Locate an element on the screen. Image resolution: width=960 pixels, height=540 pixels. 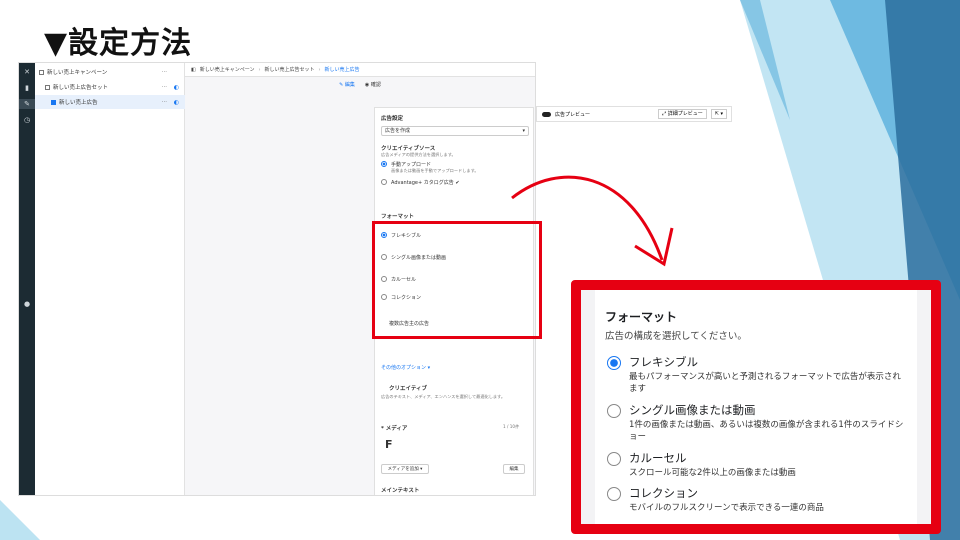
primary-text-heading: メインテキスト is located at coordinates (400, 491).